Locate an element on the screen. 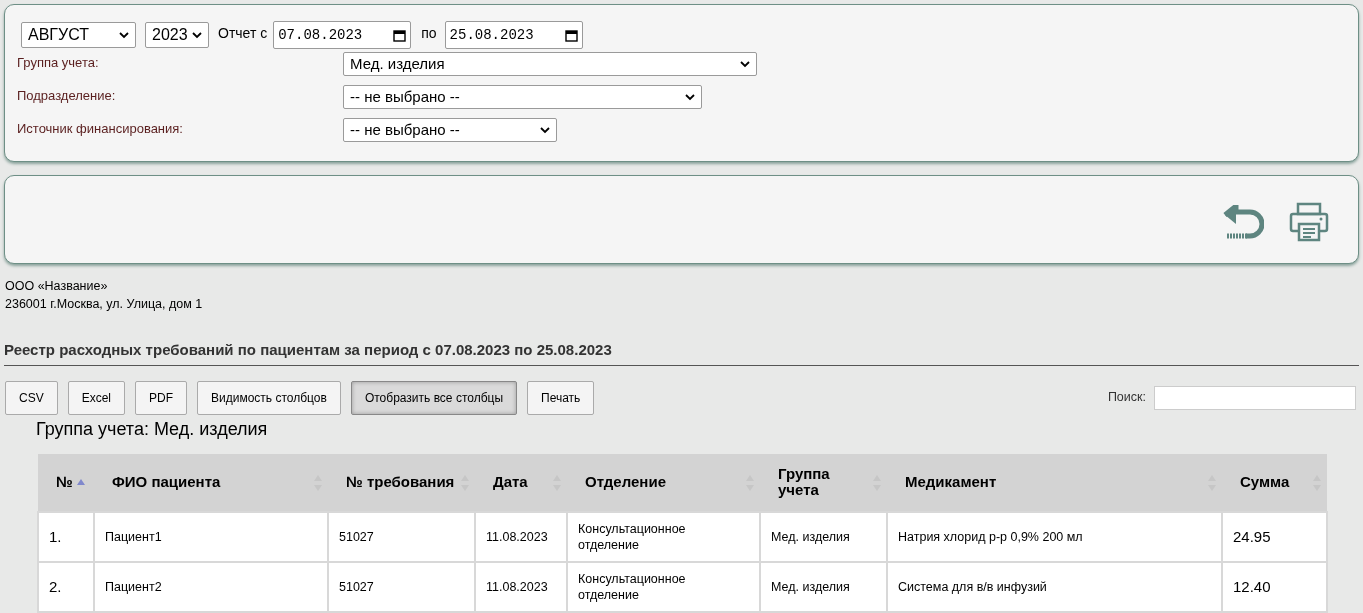 The height and width of the screenshot is (613, 1363). toolbar-button: Excel is located at coordinates (96, 397).